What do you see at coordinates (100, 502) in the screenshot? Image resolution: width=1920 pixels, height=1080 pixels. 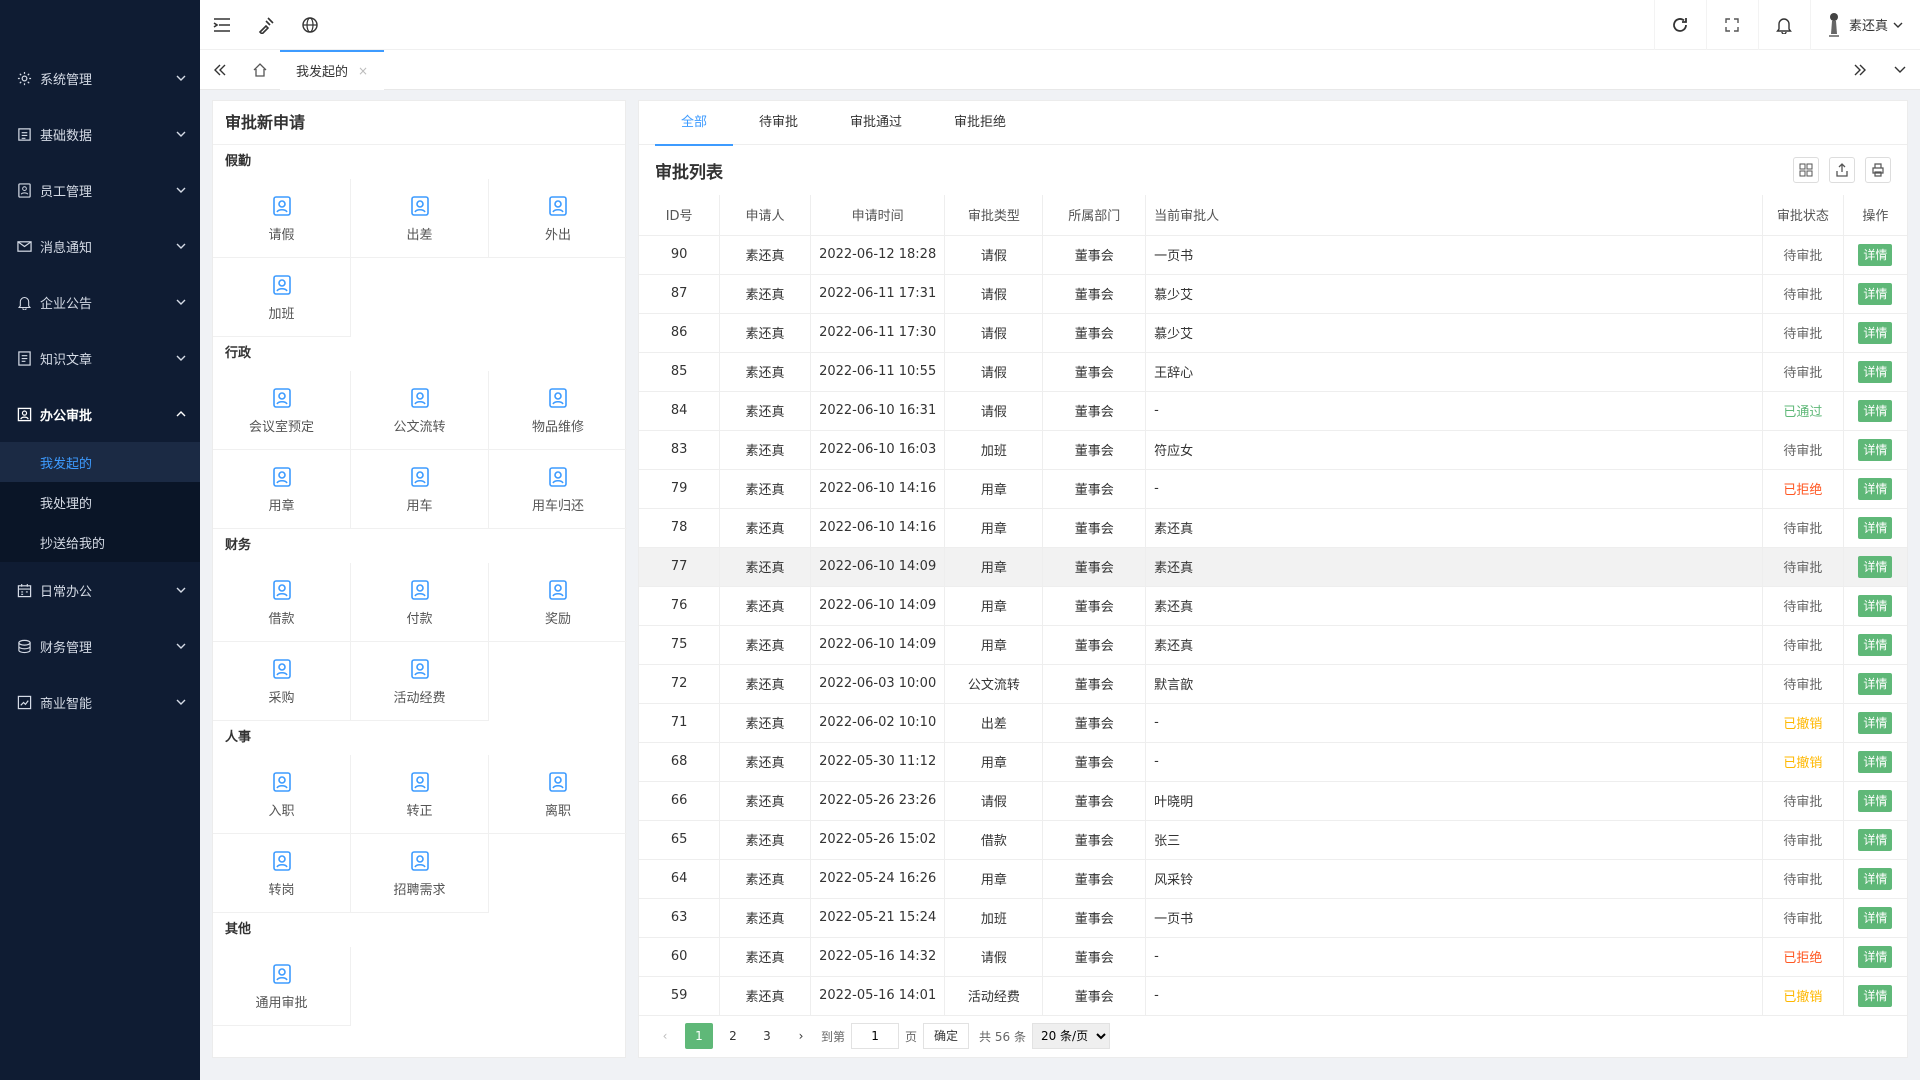 I see `submenu-item-1: 我处理的` at bounding box center [100, 502].